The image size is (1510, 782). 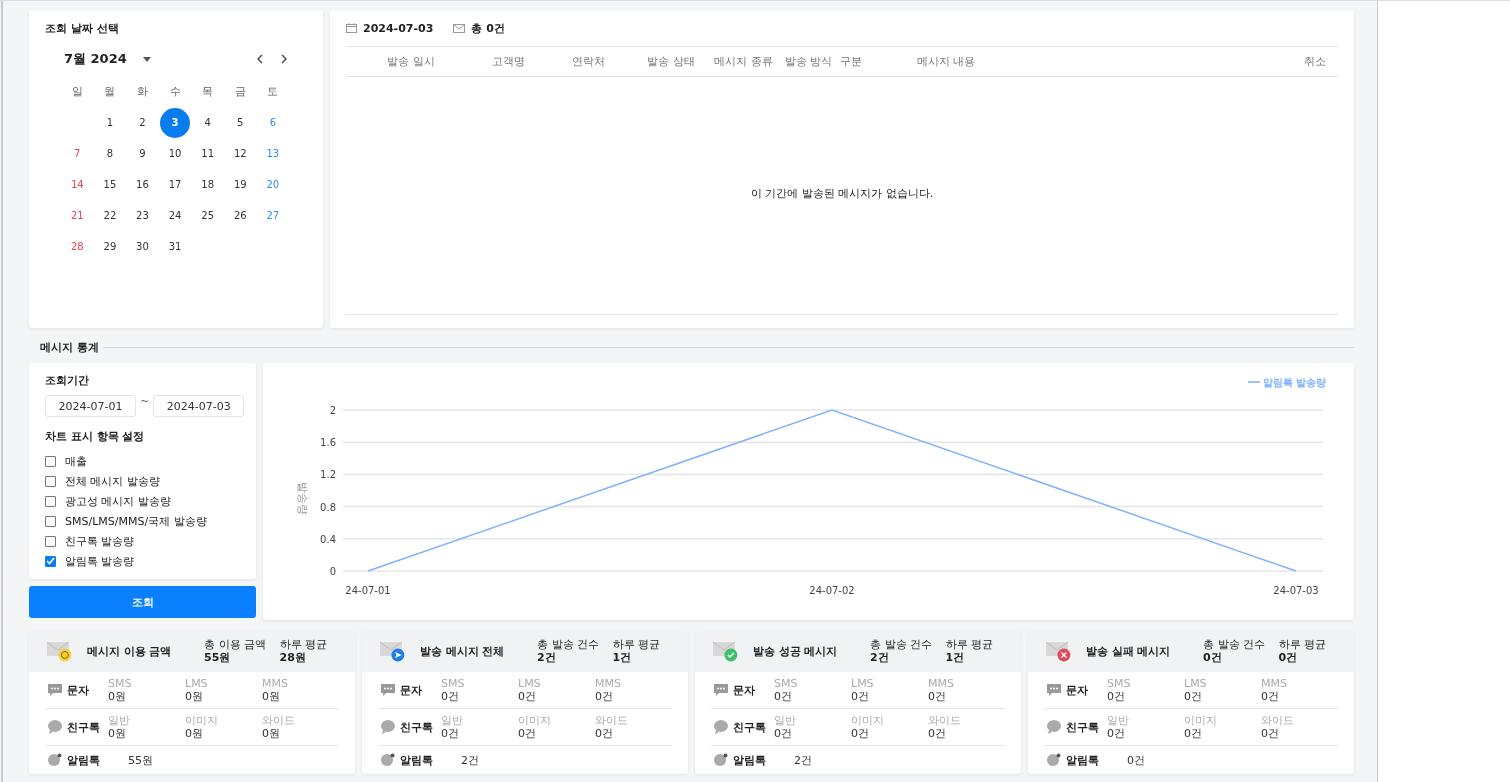 I want to click on search-button: 조회, so click(x=142, y=602).